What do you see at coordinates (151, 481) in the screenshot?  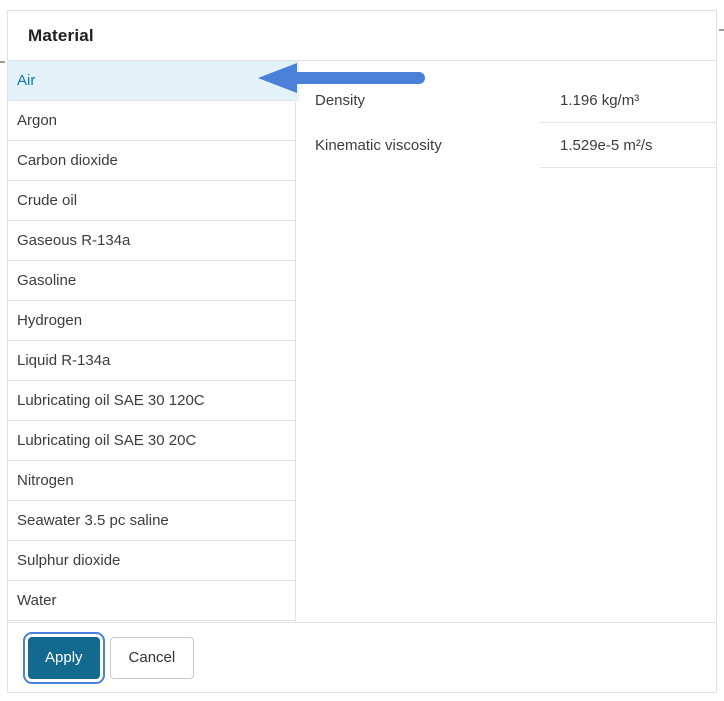 I see `material-list-item-nitrogen: Nitrogen` at bounding box center [151, 481].